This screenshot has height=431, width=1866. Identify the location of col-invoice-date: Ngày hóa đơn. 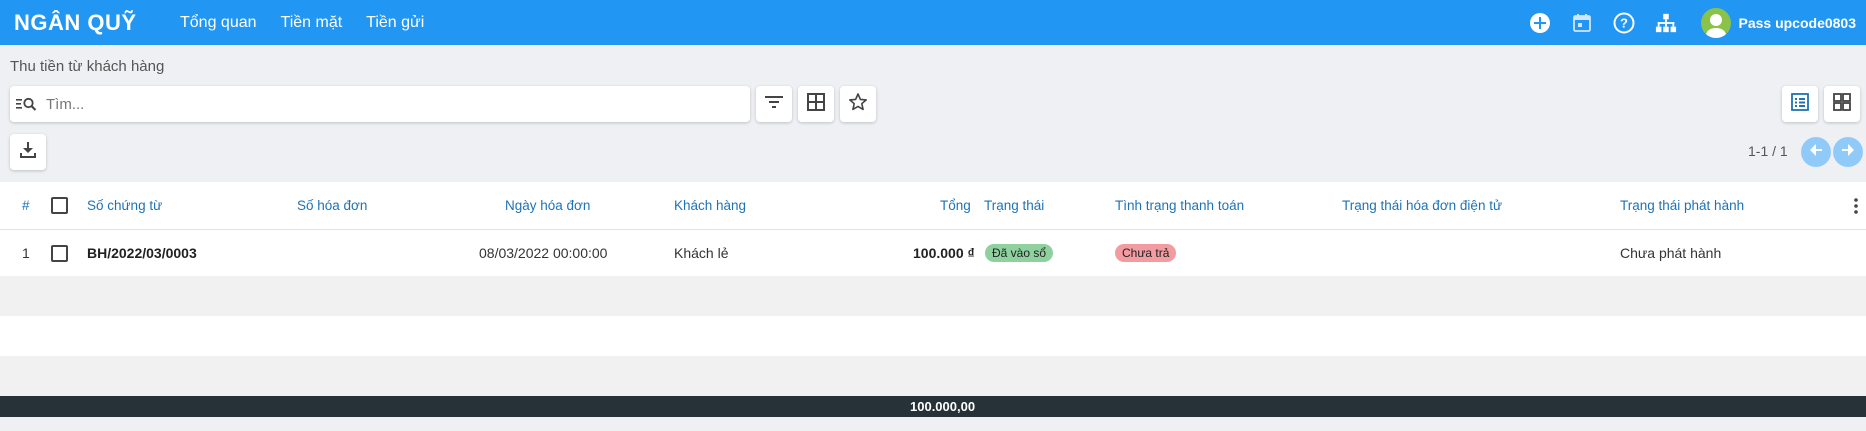
(547, 205).